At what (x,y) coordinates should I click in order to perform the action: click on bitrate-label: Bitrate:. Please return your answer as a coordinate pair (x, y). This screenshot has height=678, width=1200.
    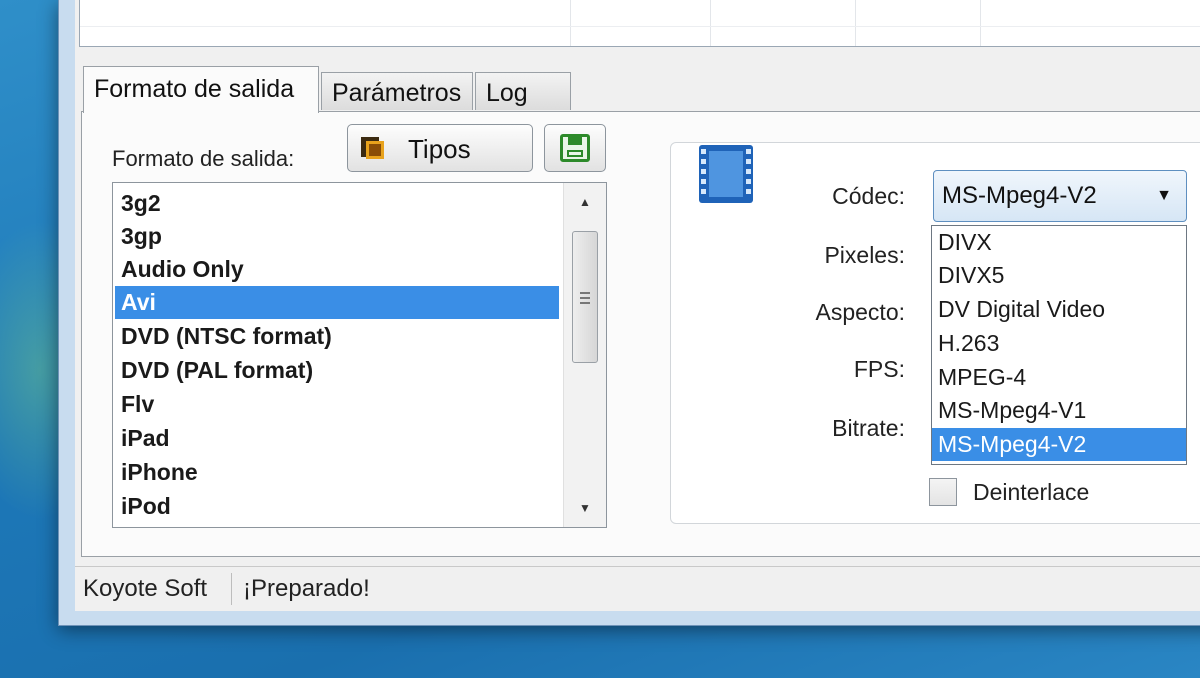
    Looking at the image, I should click on (868, 428).